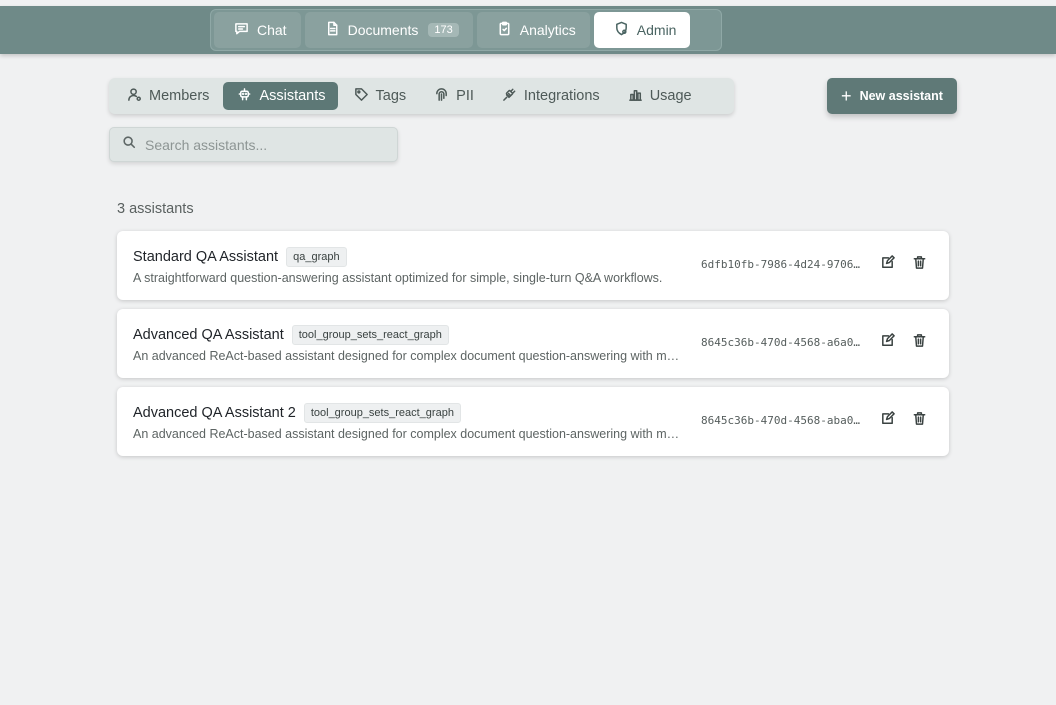 This screenshot has height=705, width=1056. I want to click on main-nav: Chat Documents 173 Analytics Admin, so click(466, 30).